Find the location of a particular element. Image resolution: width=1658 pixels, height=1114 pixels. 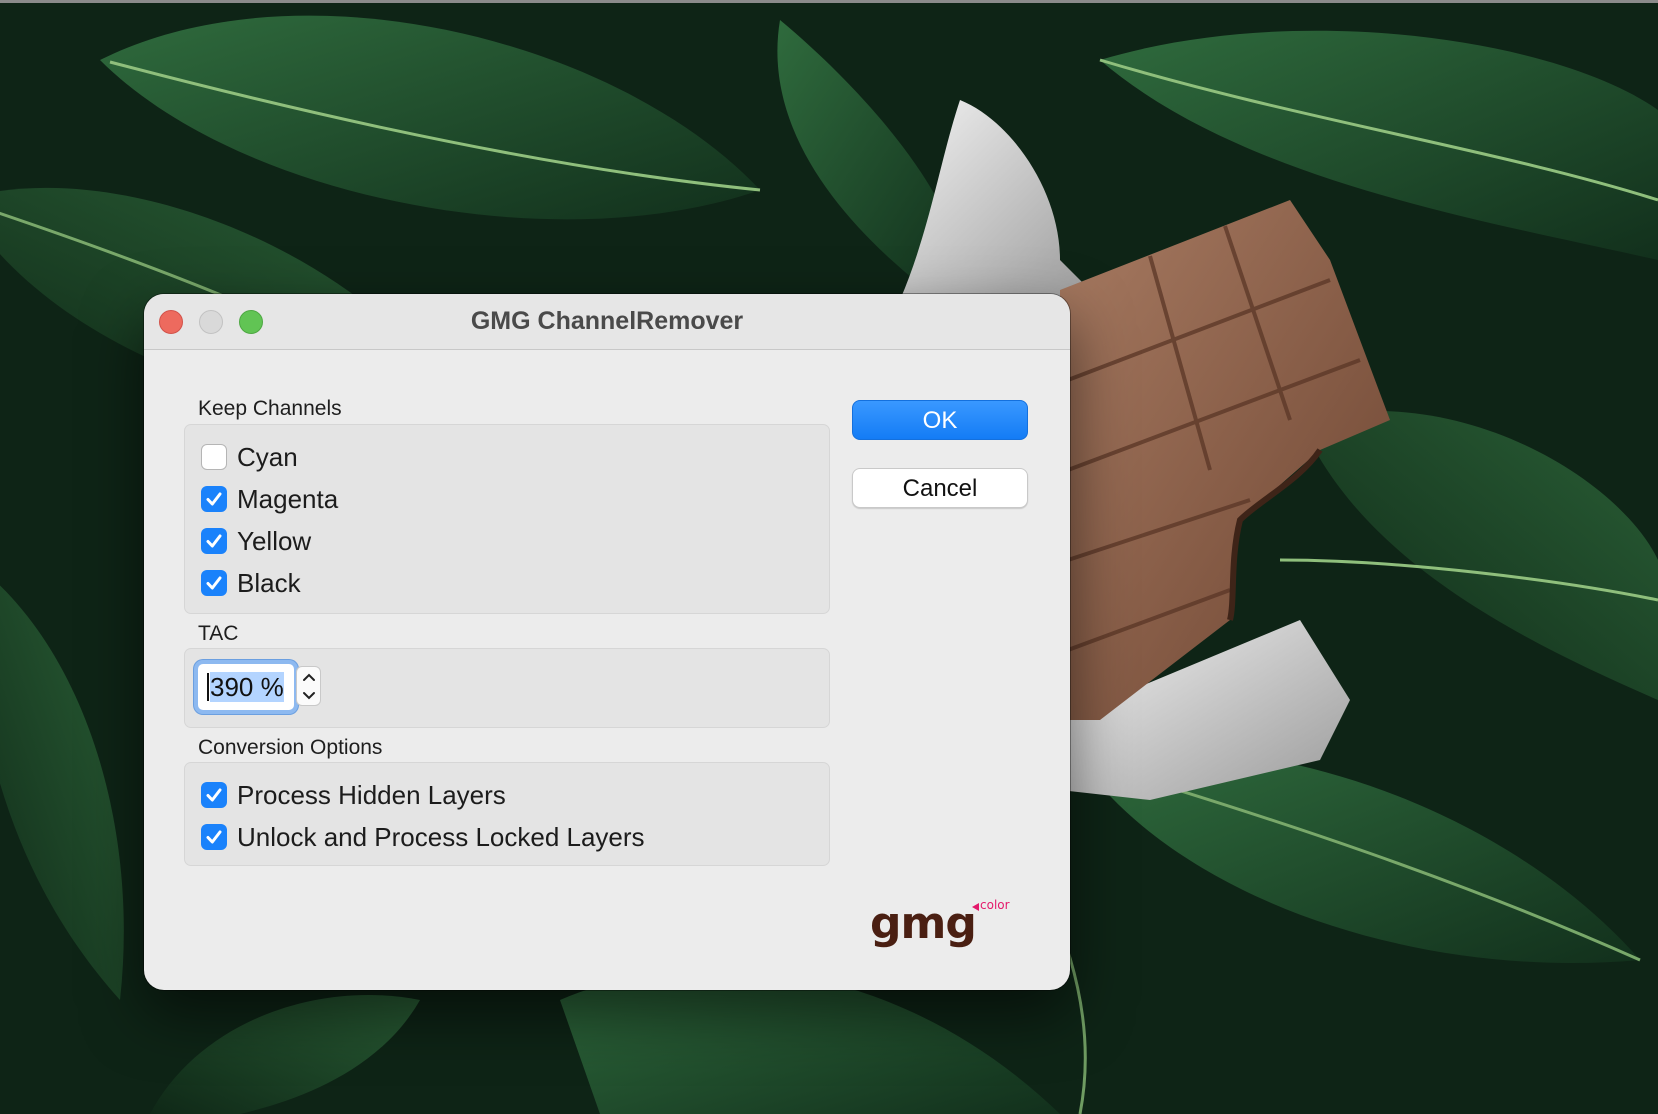

unlock-locked-layers-checkbox: Unlock and Process Locked Layers is located at coordinates (423, 837).